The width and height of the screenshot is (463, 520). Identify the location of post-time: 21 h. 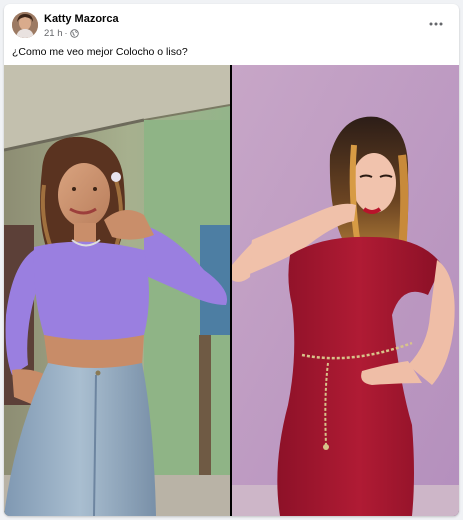
(53, 33).